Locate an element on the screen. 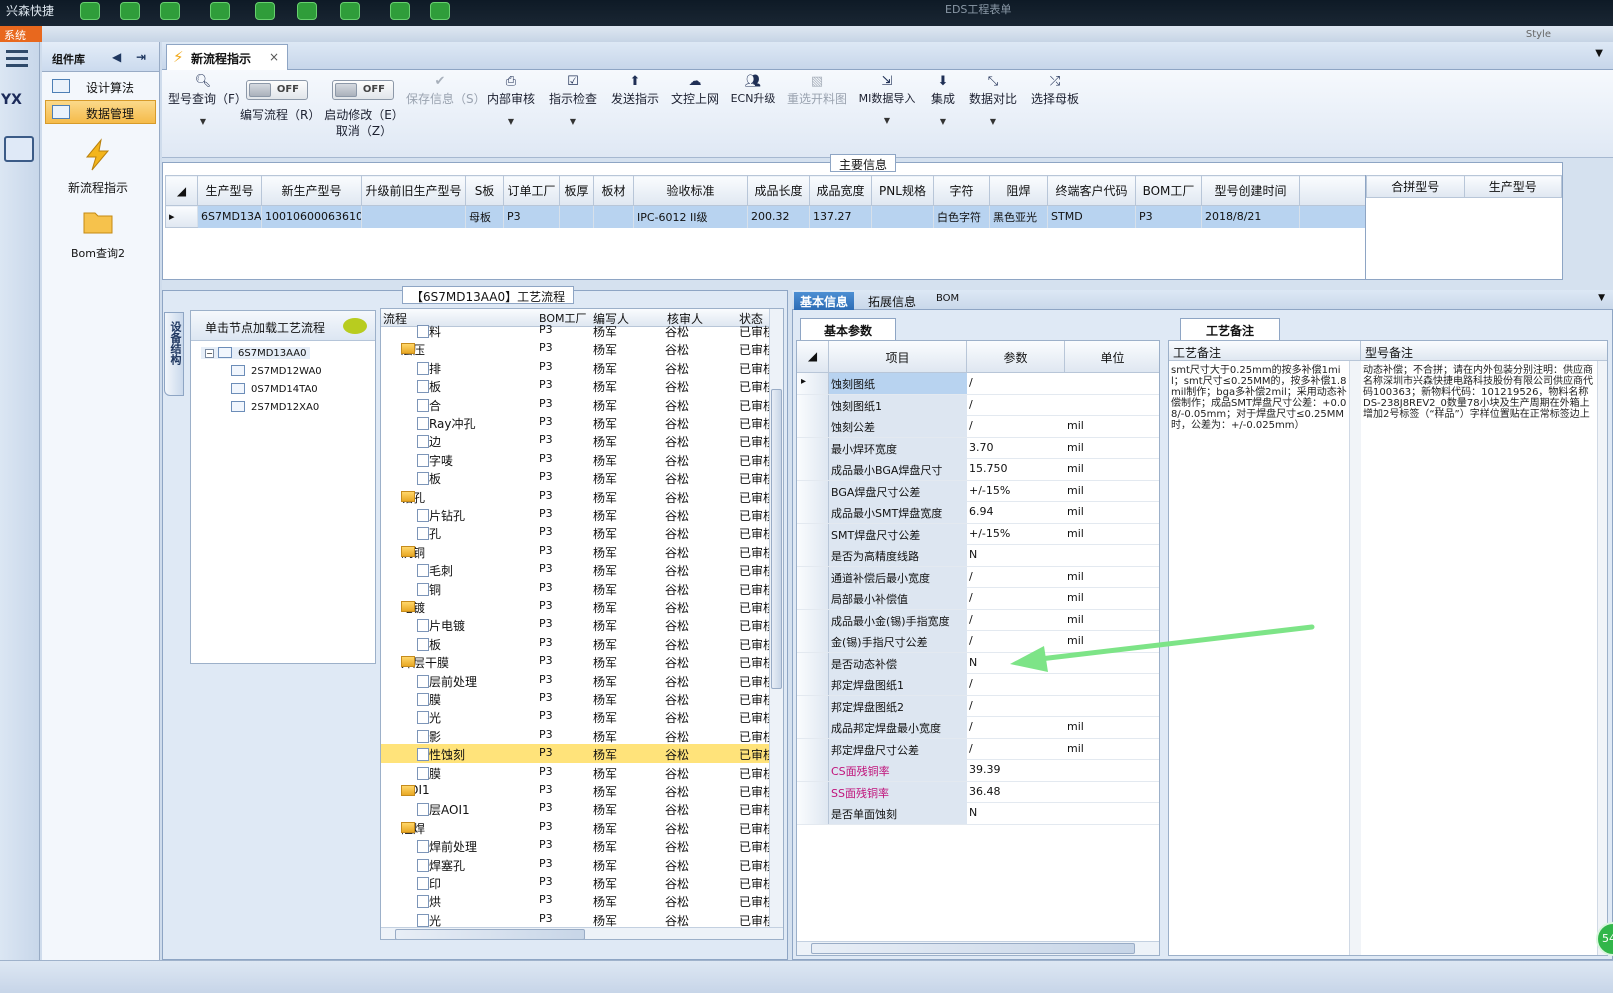 This screenshot has width=1613, height=993. scroll-thumb is located at coordinates (973, 948).